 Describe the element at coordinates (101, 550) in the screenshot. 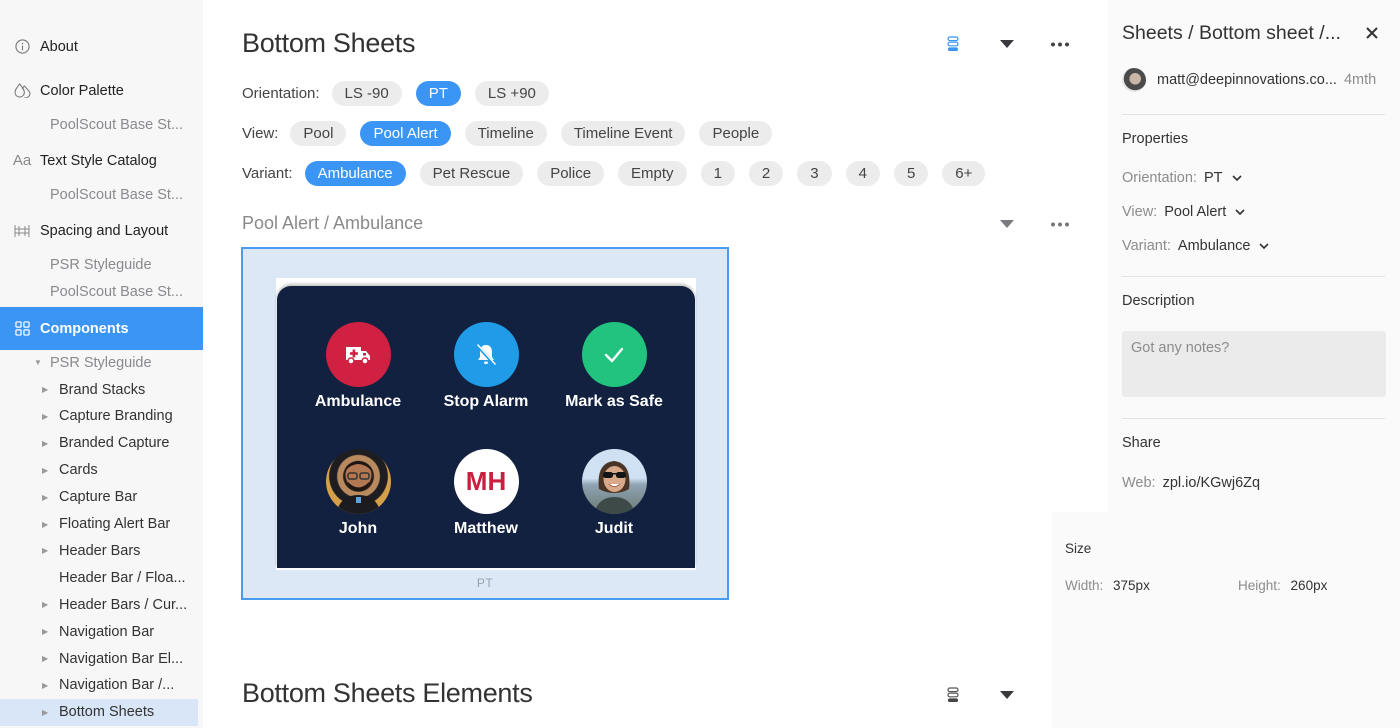

I see `tree-item: ▶ Header Bars` at that location.